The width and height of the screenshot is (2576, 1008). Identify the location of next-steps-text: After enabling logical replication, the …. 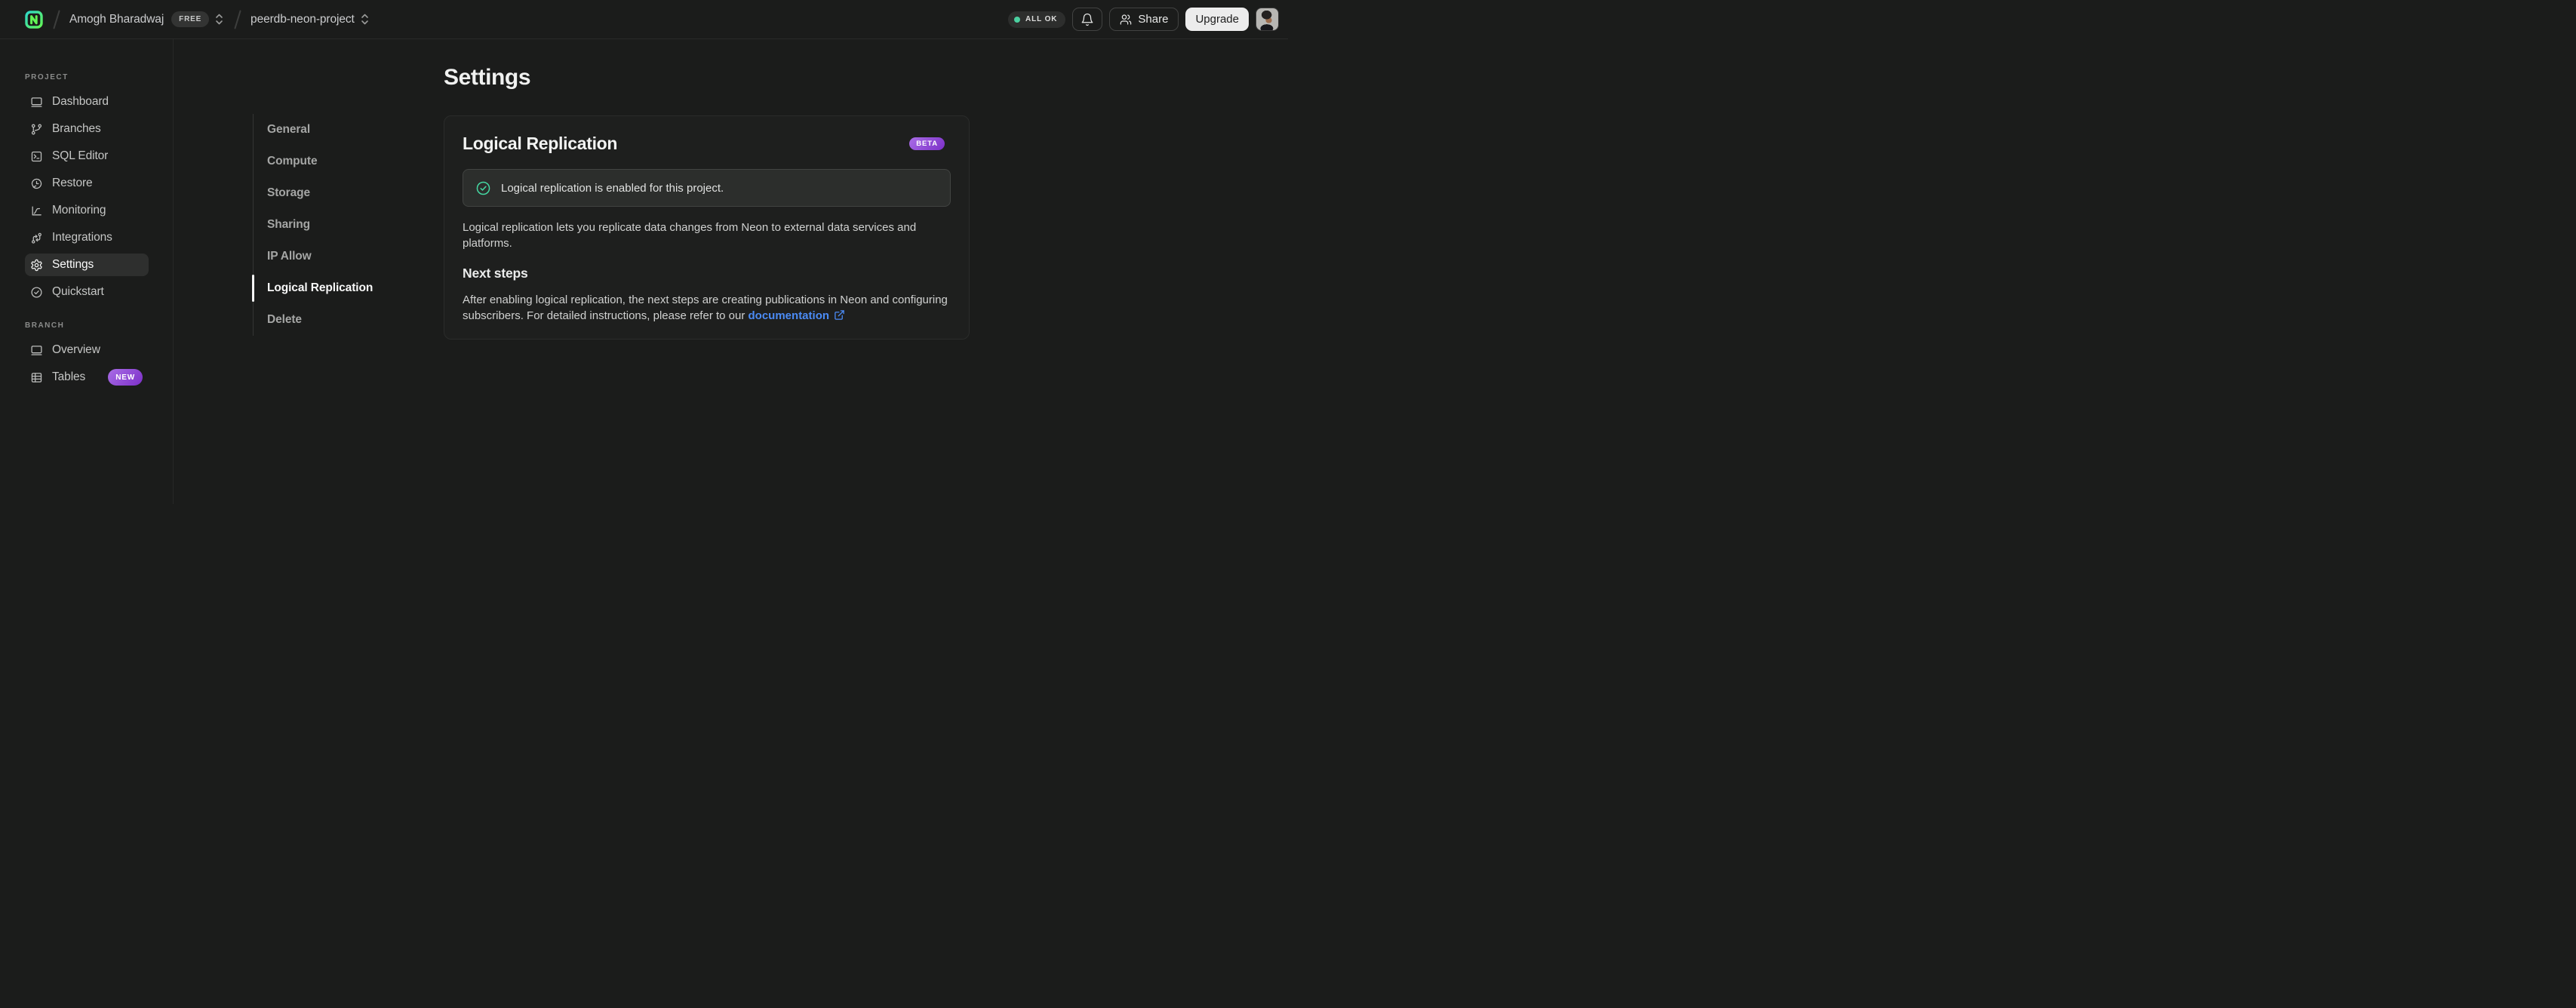
(705, 307).